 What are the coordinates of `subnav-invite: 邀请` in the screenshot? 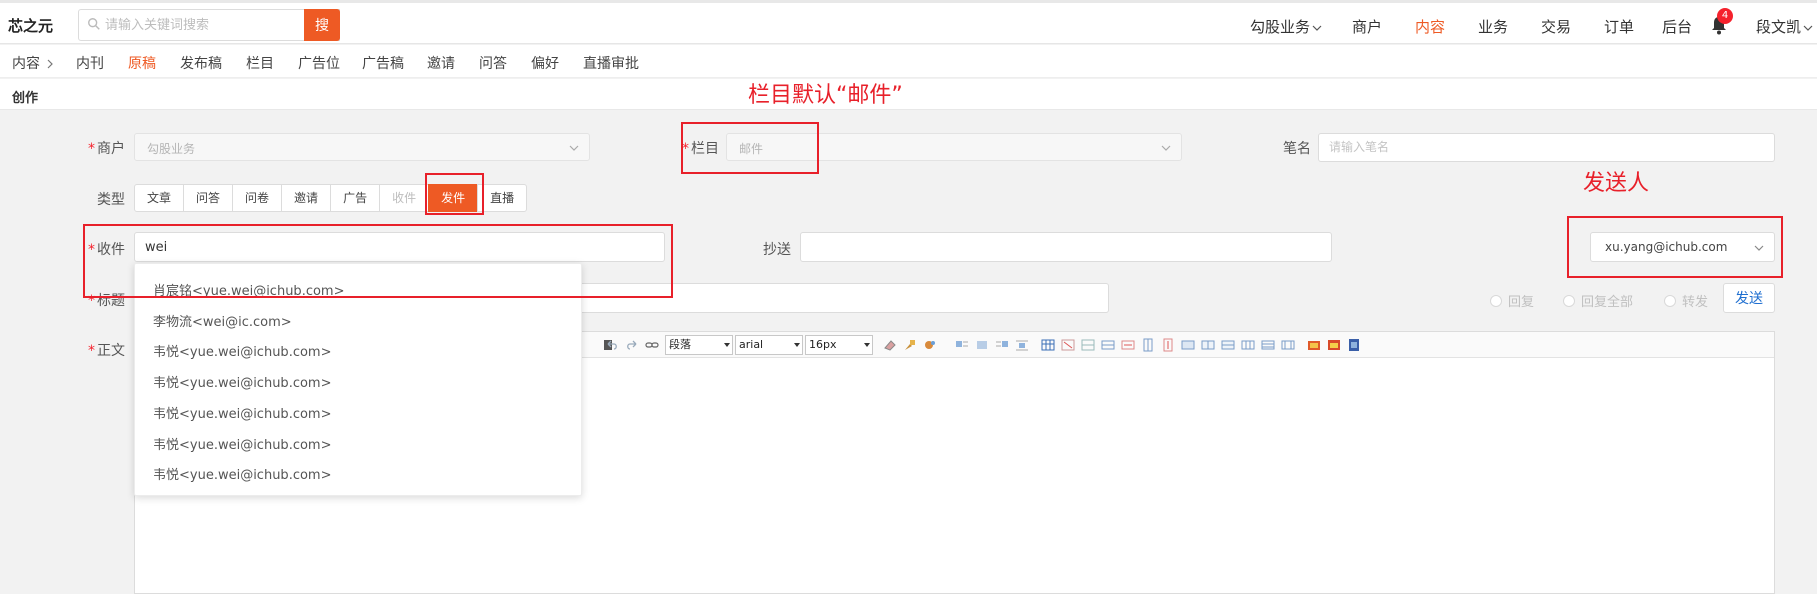 It's located at (441, 63).